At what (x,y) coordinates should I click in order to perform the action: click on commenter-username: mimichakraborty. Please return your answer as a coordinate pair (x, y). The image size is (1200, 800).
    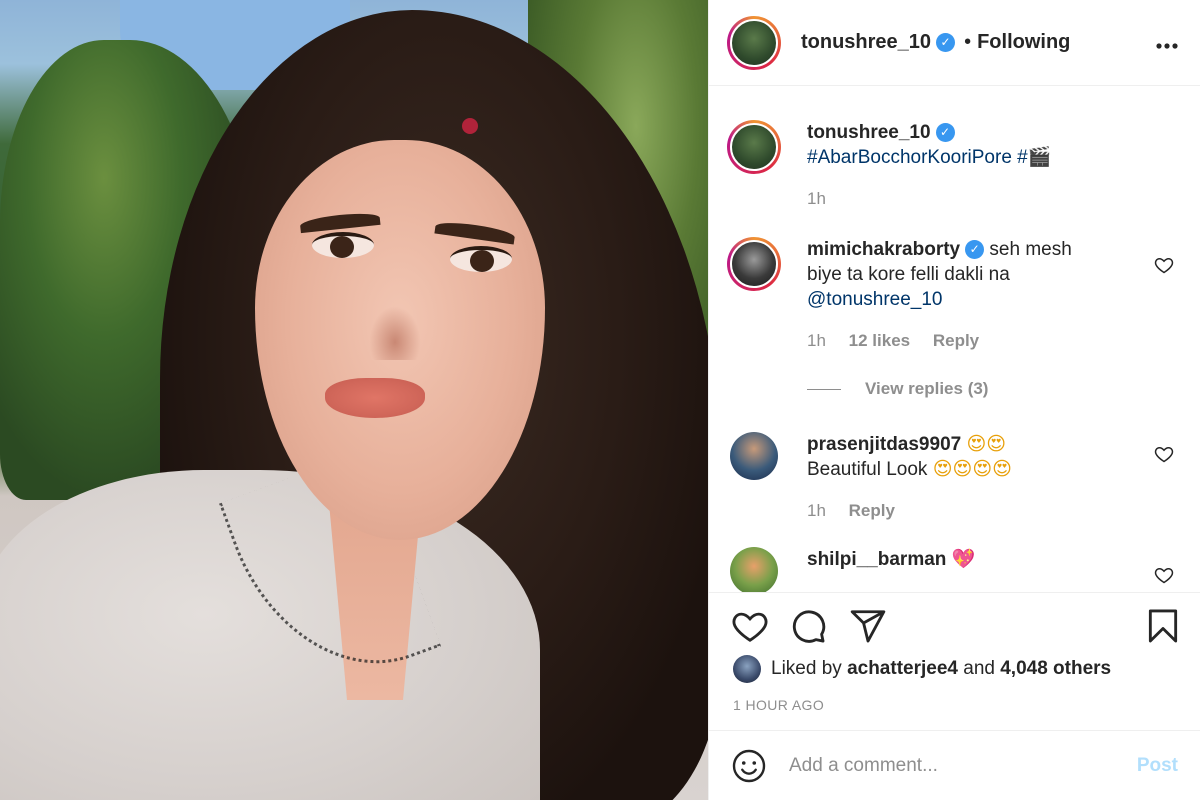
    Looking at the image, I should click on (883, 249).